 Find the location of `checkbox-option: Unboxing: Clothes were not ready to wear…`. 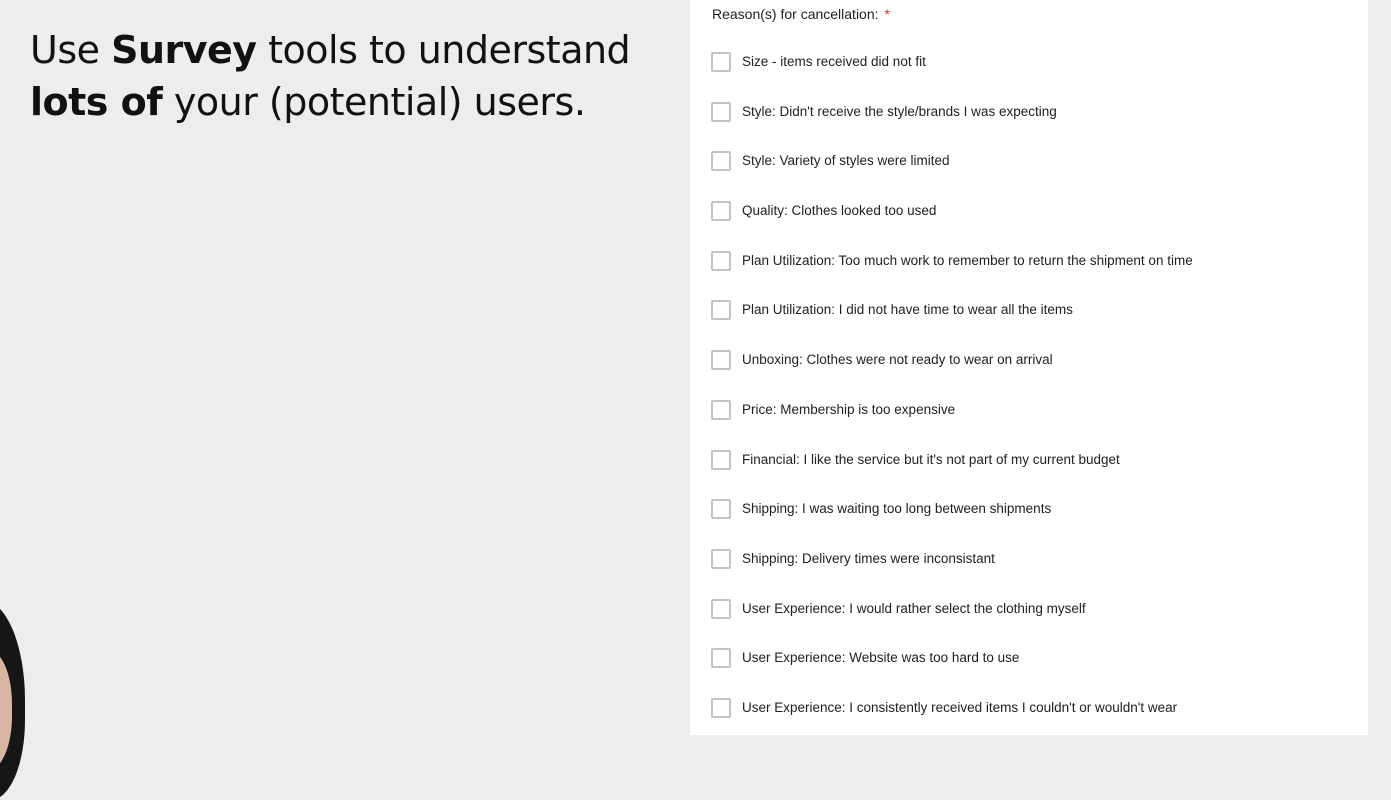

checkbox-option: Unboxing: Clothes were not ready to wear… is located at coordinates (952, 375).